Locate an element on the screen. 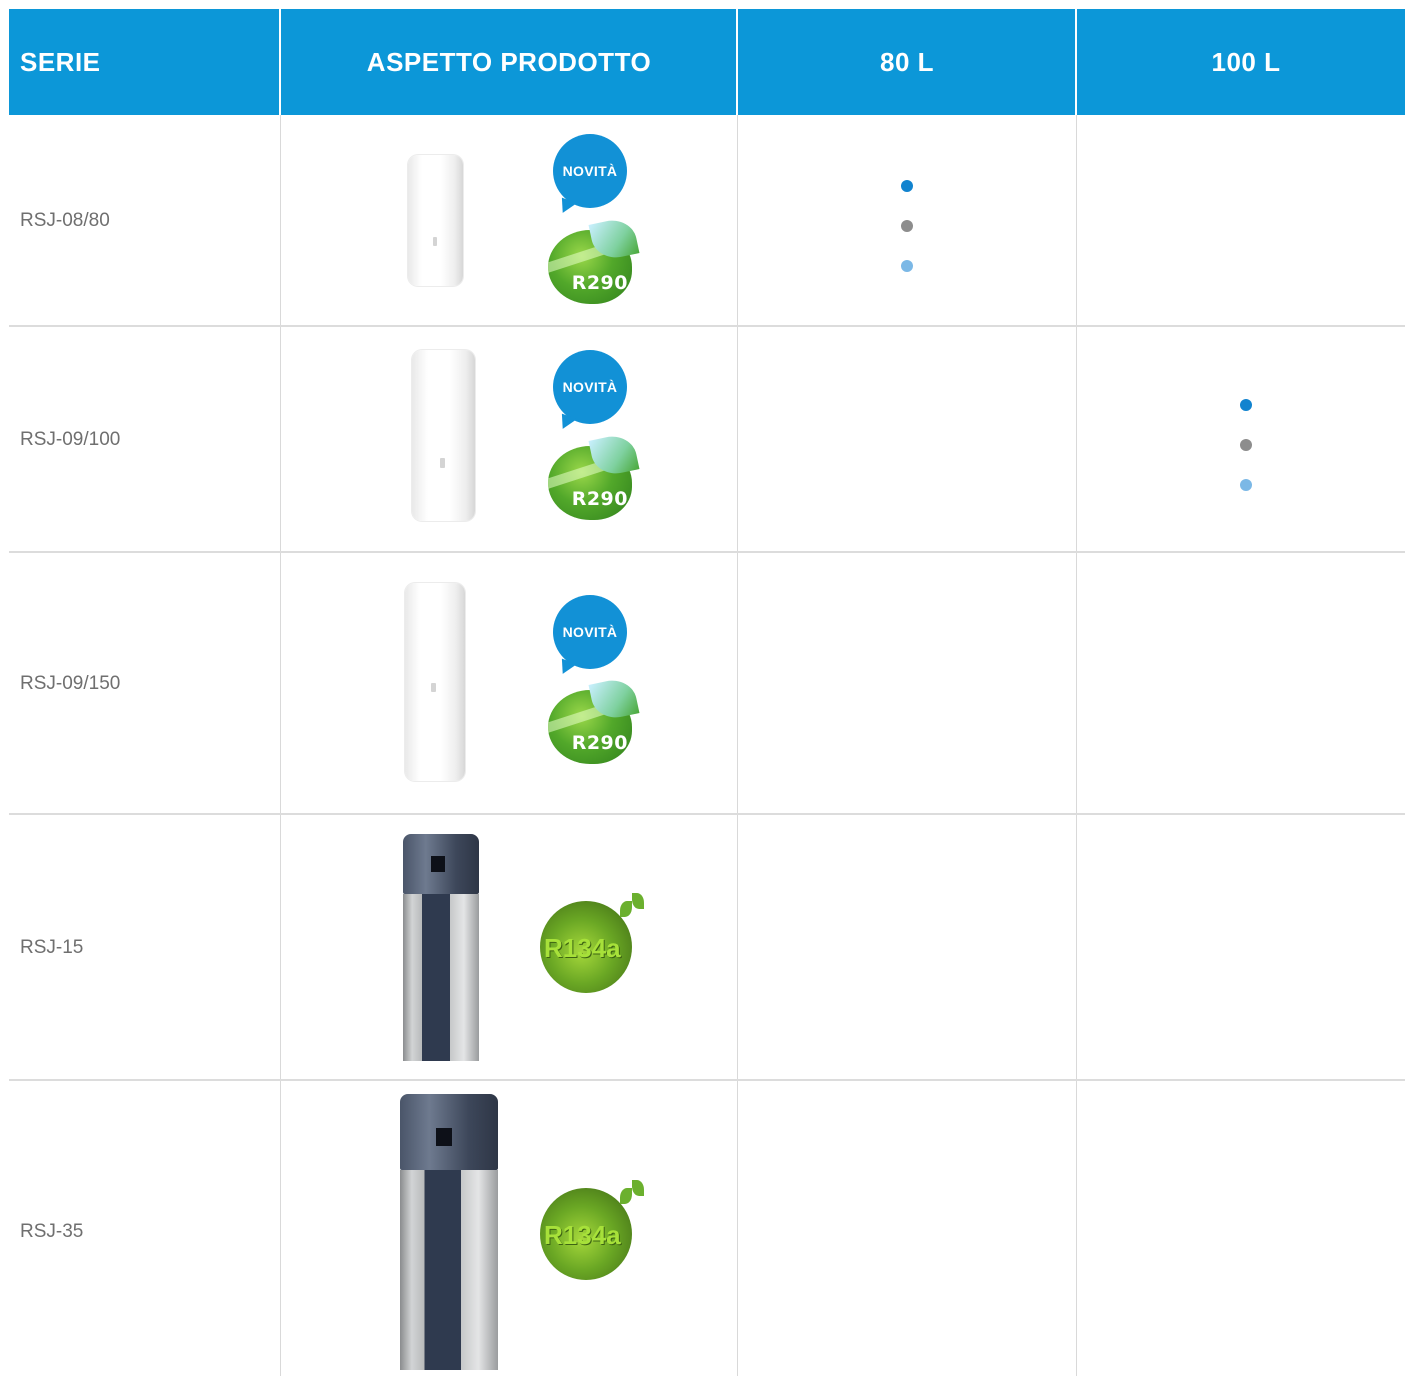 The width and height of the screenshot is (1405, 1376). header-100l: 100 L is located at coordinates (1246, 61).